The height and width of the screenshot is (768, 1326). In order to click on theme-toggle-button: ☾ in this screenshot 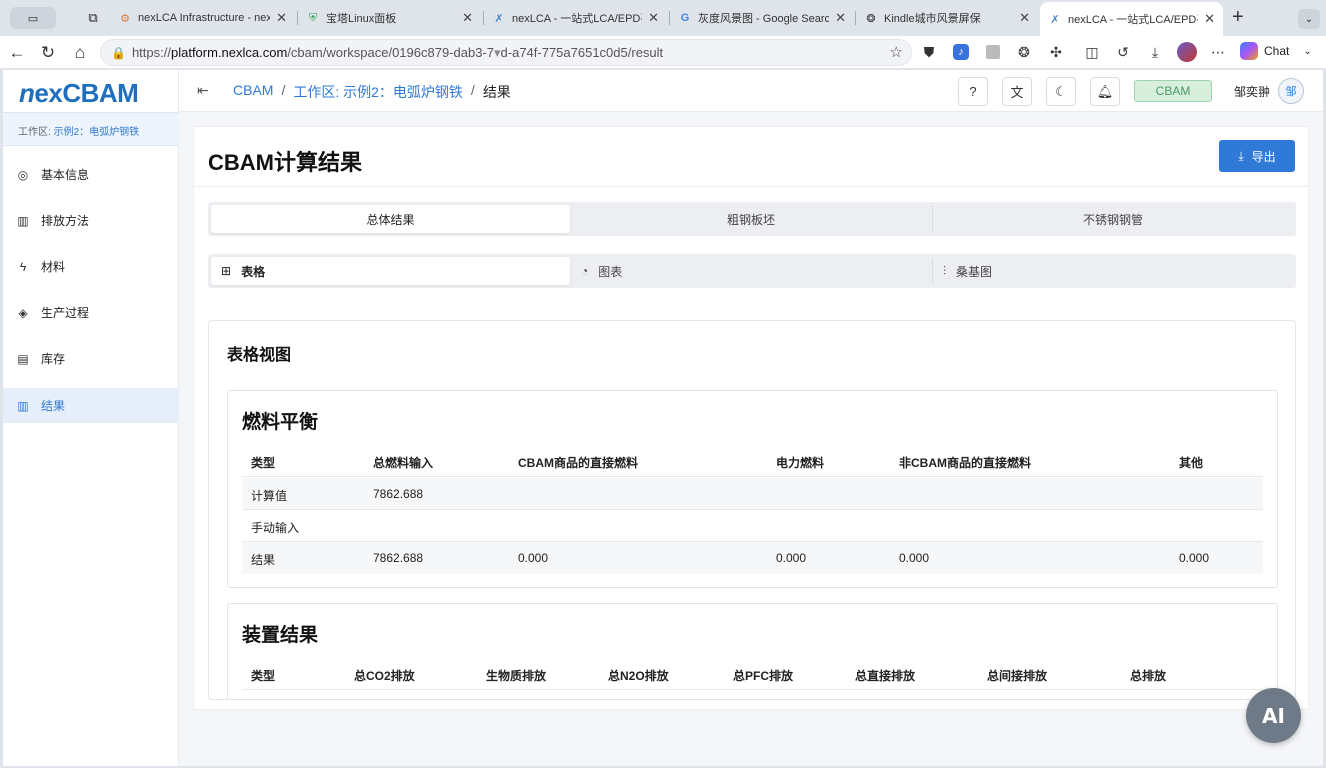, I will do `click(1061, 91)`.